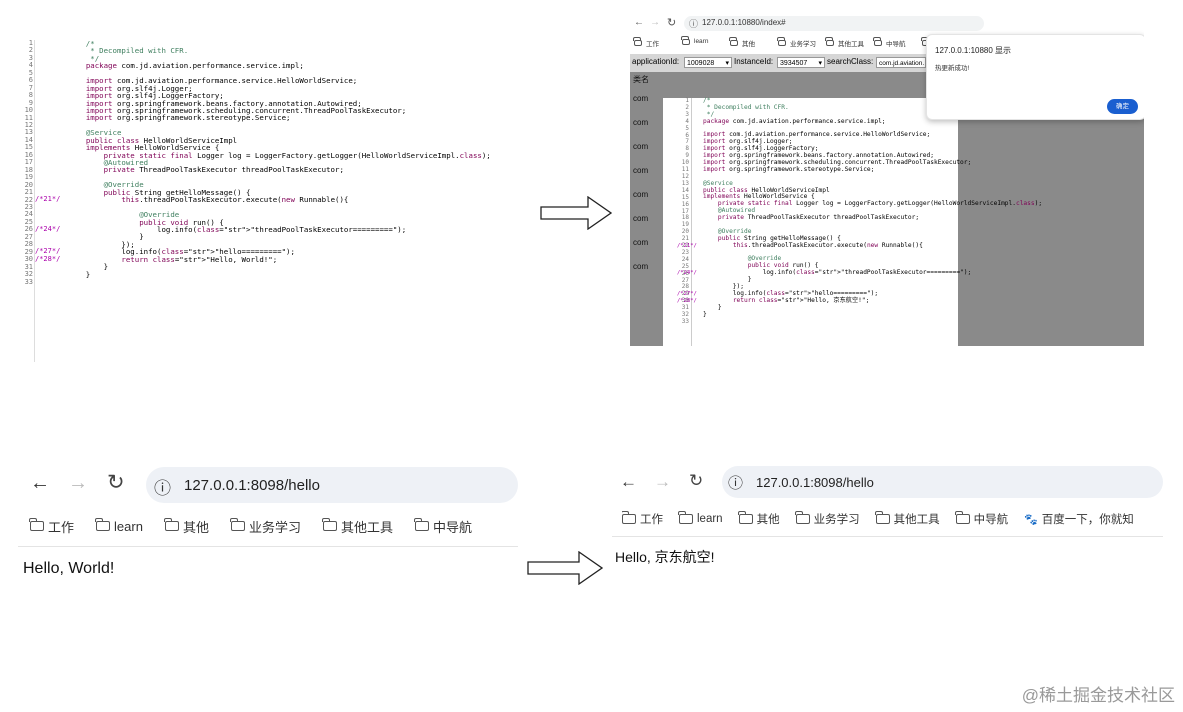 The image size is (1183, 712). Describe the element at coordinates (901, 62) in the screenshot. I see `search-class-input: com.jd.aviation.` at that location.